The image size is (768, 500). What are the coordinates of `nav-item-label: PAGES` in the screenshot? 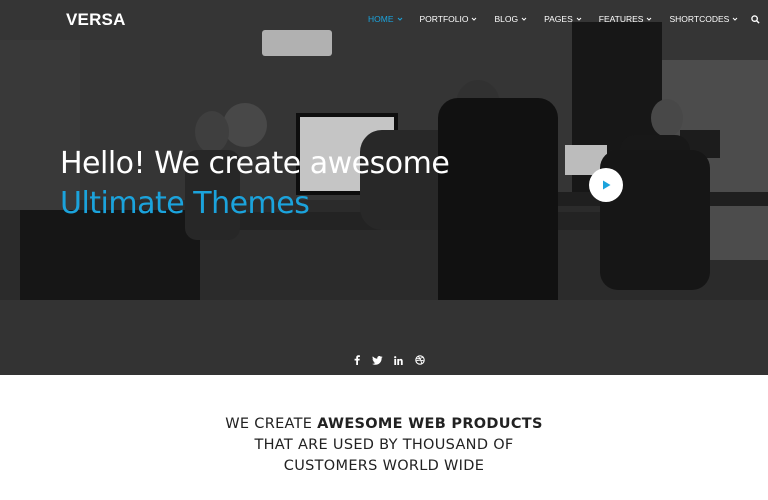 It's located at (558, 19).